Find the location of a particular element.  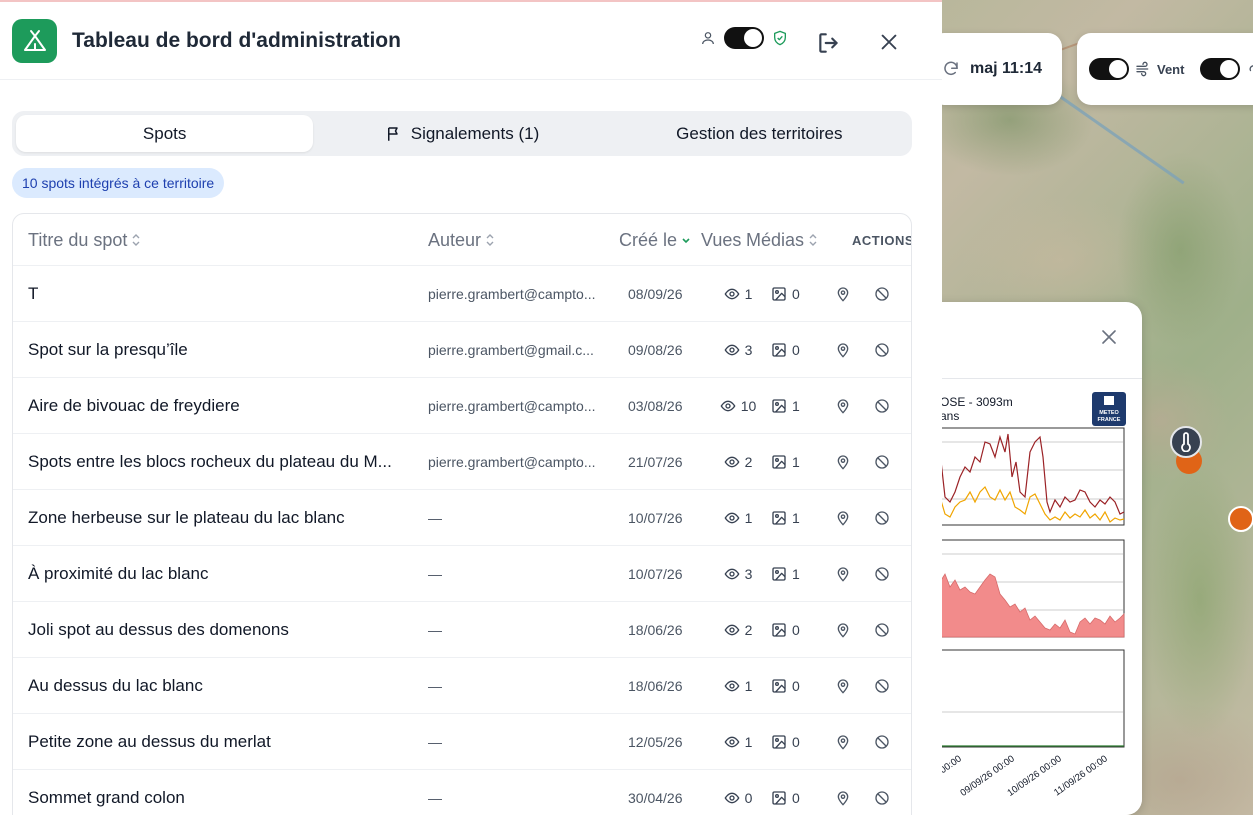

svg-text: FRANCE is located at coordinates (1109, 420).